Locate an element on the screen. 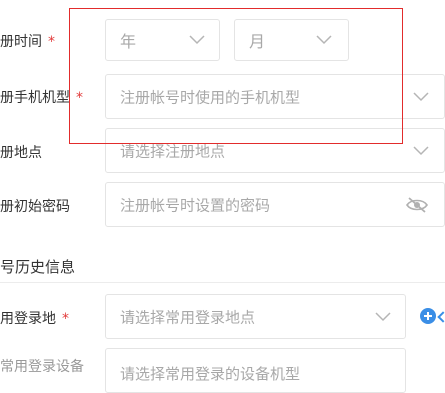 The image size is (445, 393). reg-place-label: 册地点 is located at coordinates (21, 152).